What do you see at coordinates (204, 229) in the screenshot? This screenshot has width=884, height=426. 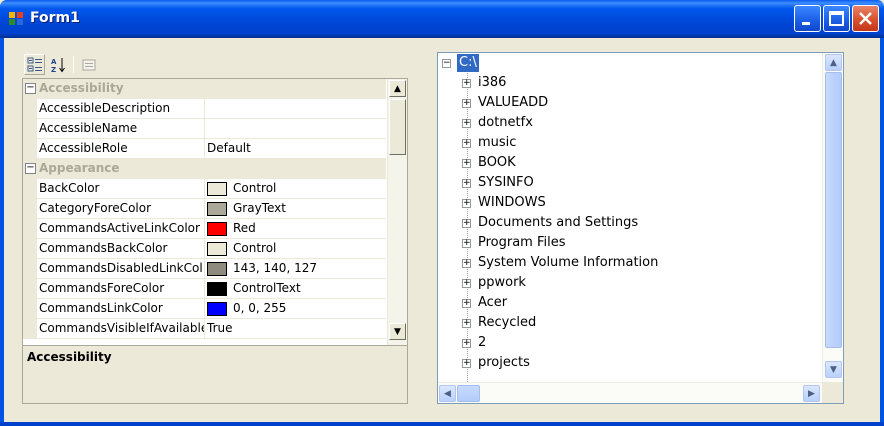 I see `property-row: CommandsActiveLinkColor Red` at bounding box center [204, 229].